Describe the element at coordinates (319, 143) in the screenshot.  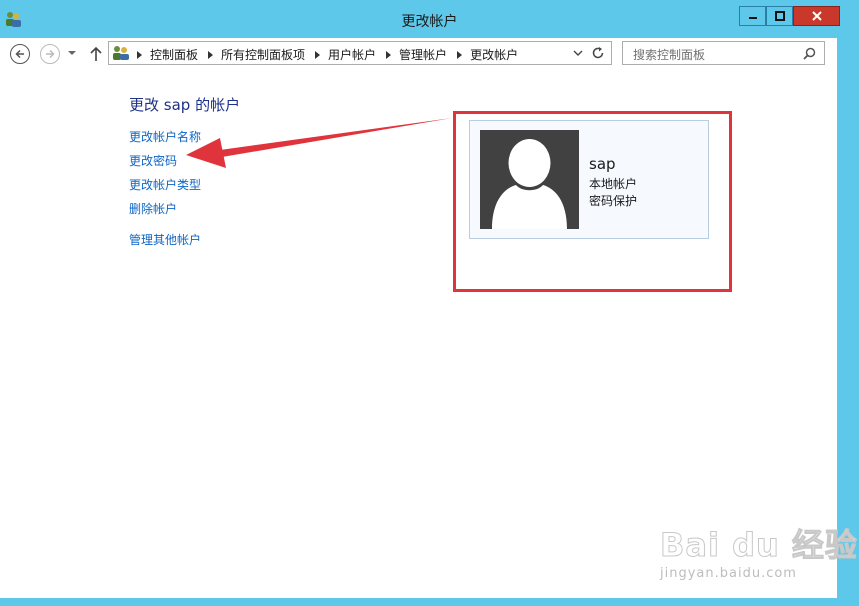
I see `annotation-arrow-icon` at that location.